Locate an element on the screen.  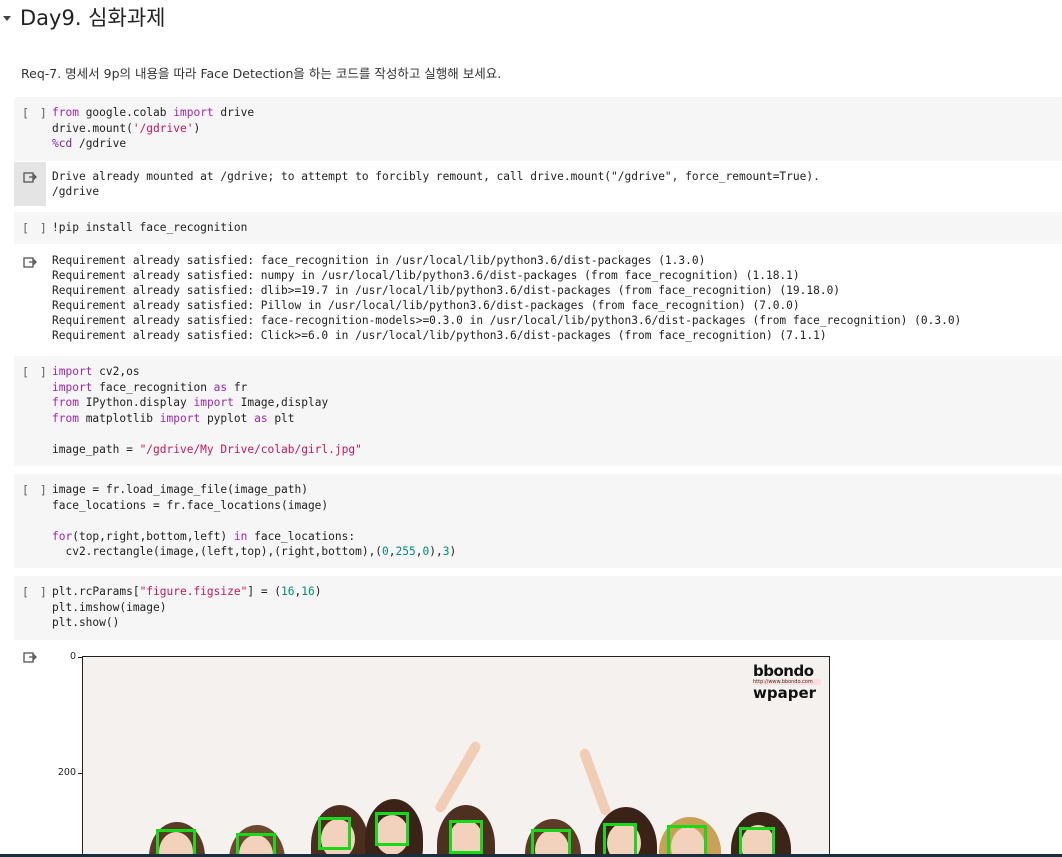
code-line: from google.colab import drive is located at coordinates (153, 112).